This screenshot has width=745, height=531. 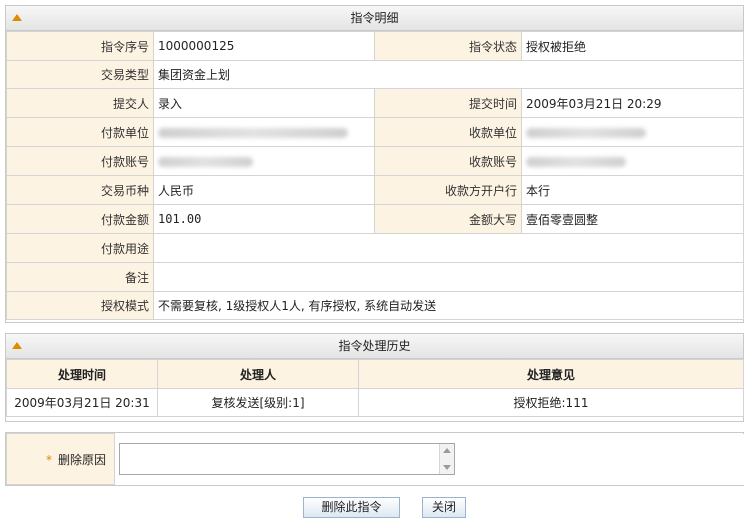 What do you see at coordinates (351, 507) in the screenshot?
I see `delete-instruction-button: 删除此指令` at bounding box center [351, 507].